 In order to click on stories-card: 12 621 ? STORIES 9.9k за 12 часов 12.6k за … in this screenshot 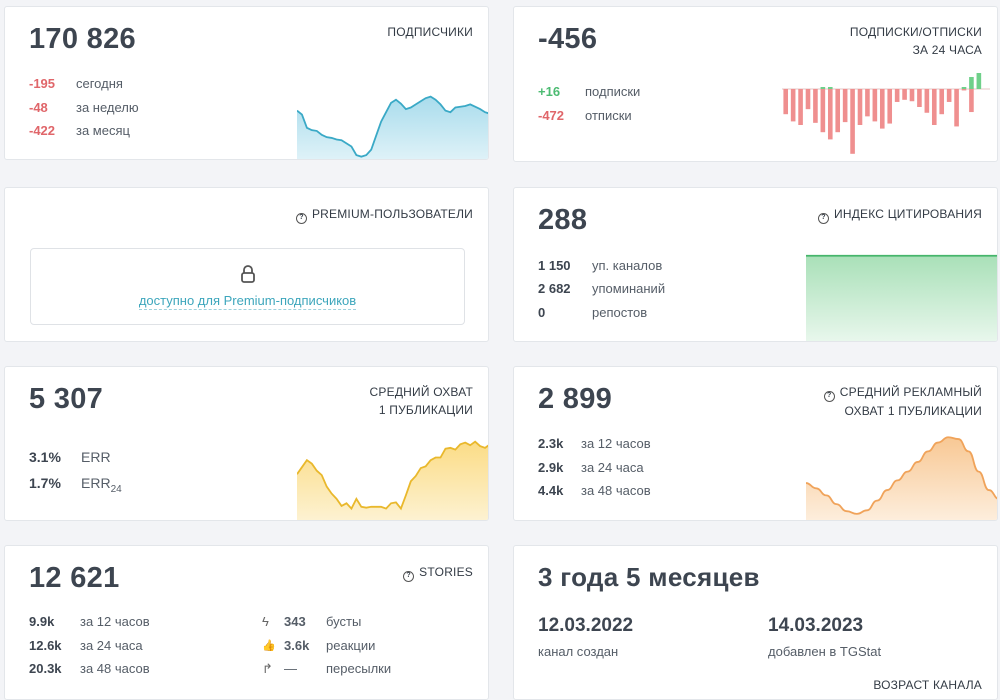, I will do `click(246, 622)`.